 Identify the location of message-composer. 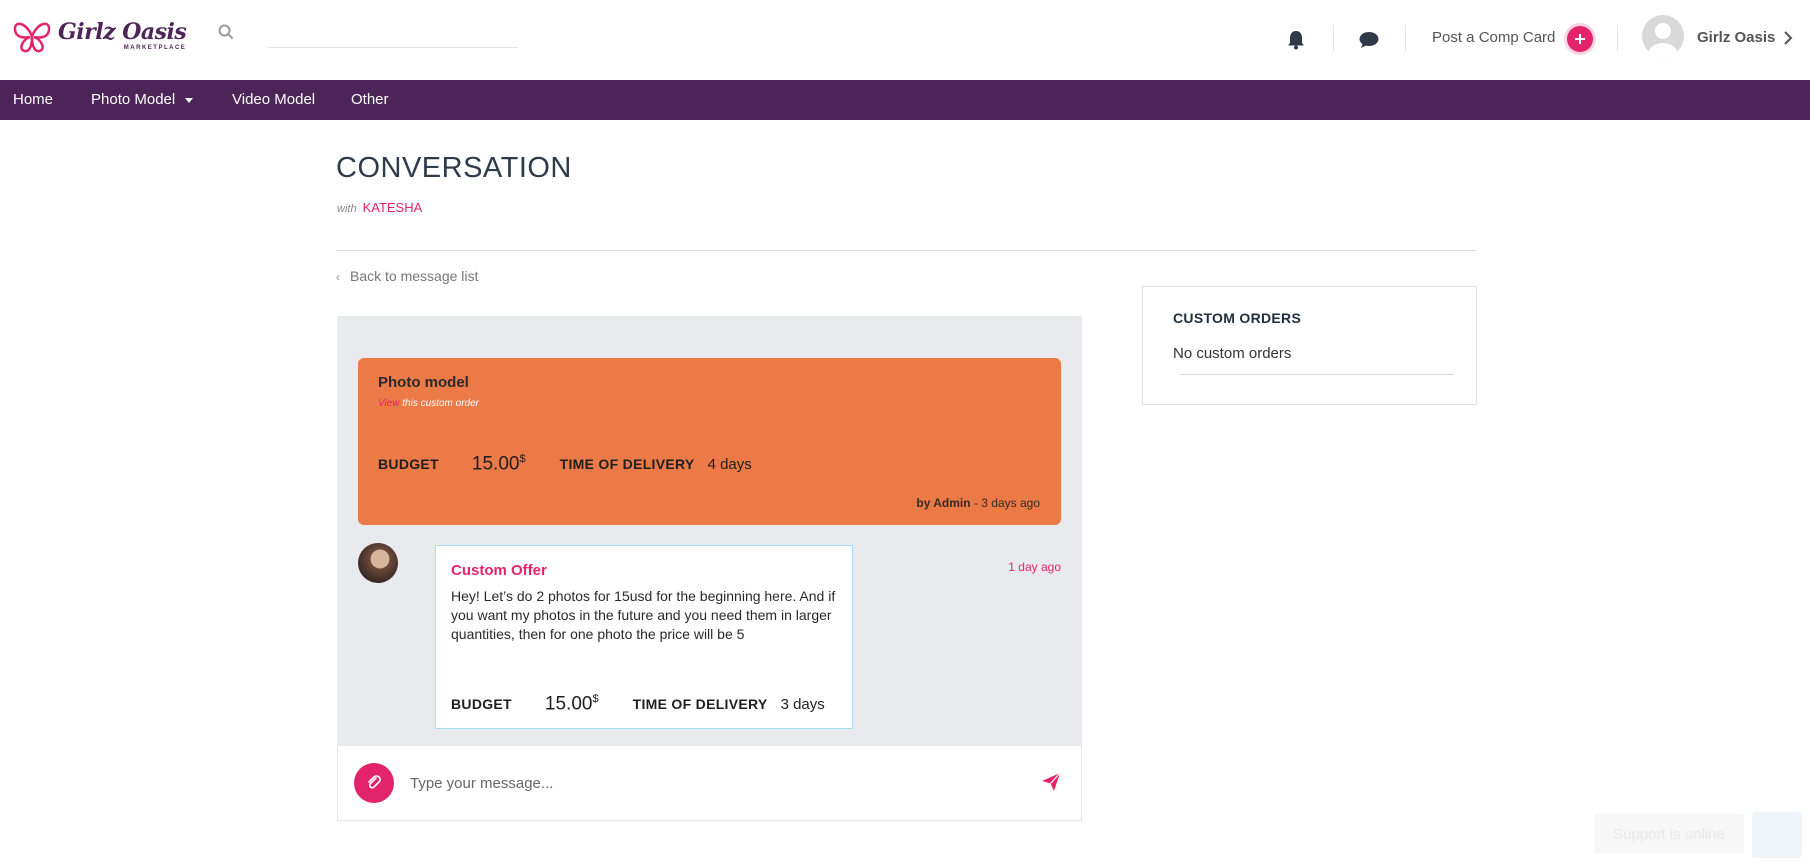
(709, 783).